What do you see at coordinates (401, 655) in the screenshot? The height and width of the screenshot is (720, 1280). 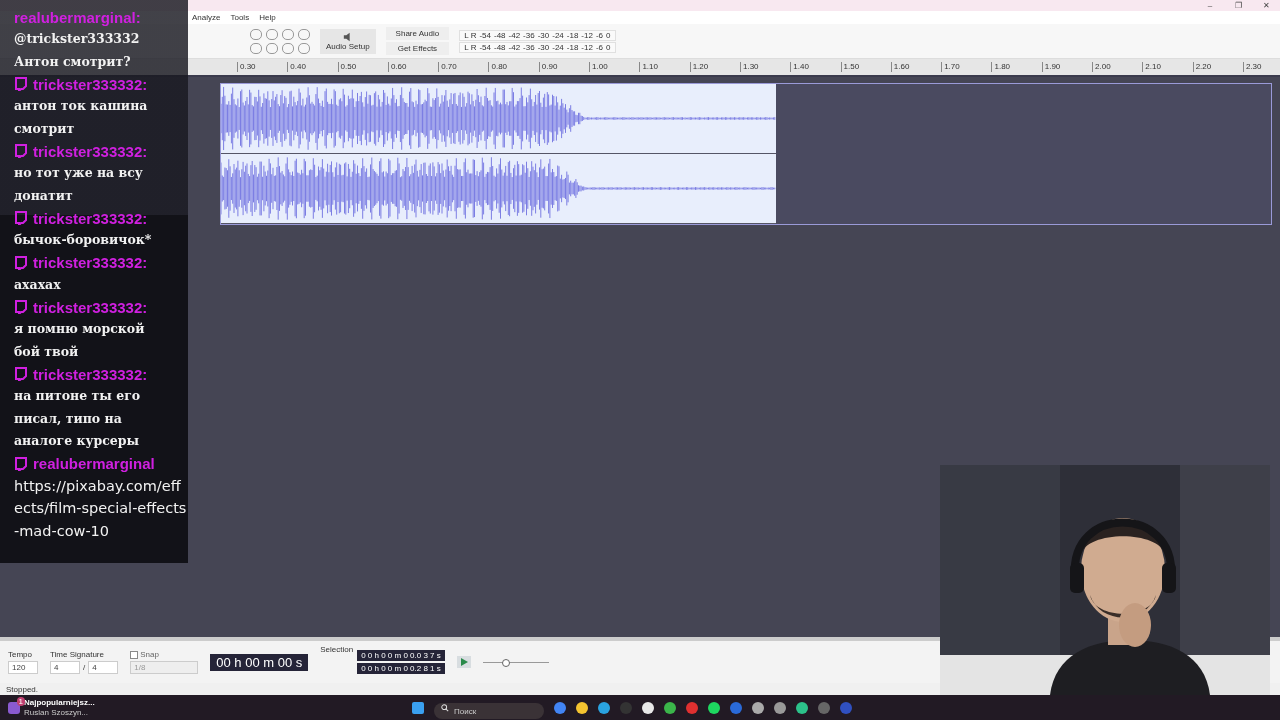 I see `selection-start-field: 0 0 h 0 0 m 0 0.0 3 7 s` at bounding box center [401, 655].